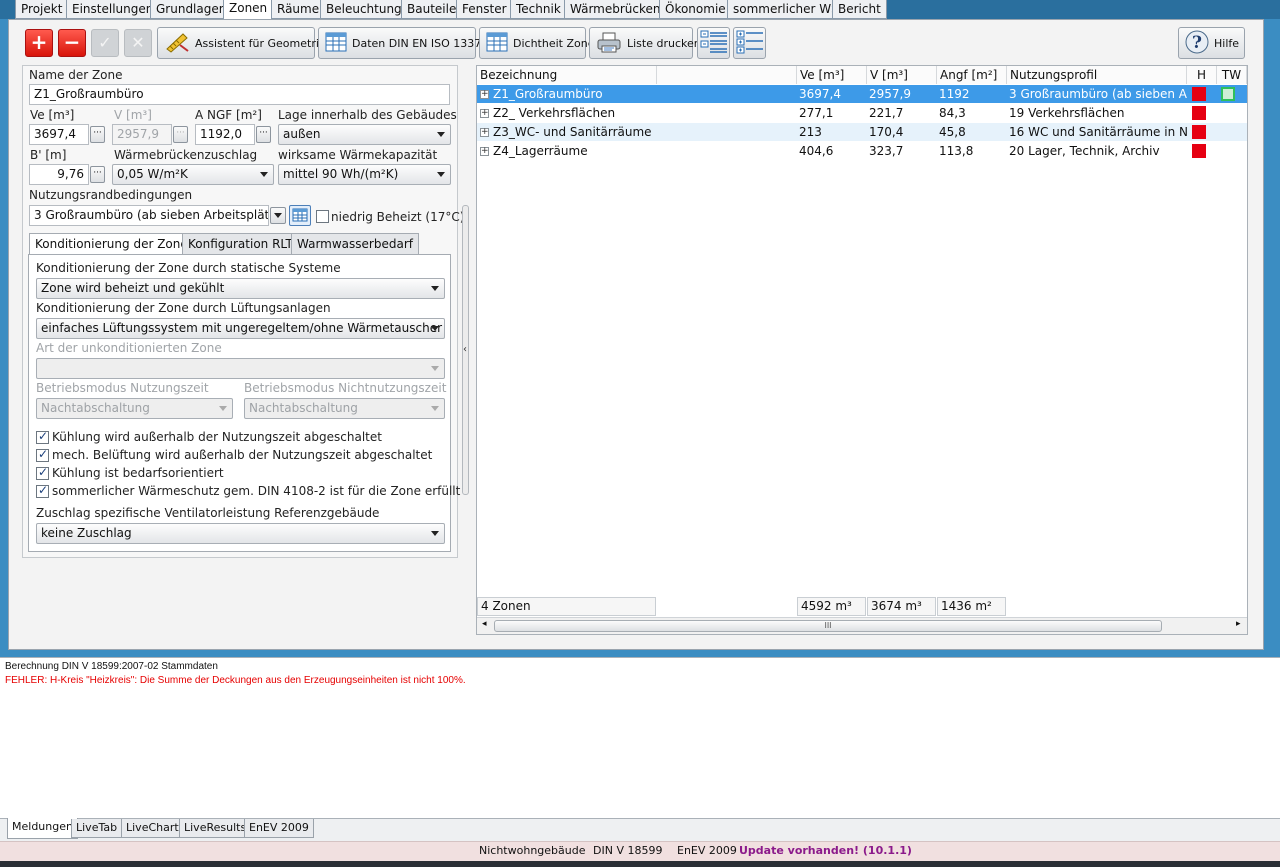 The image size is (1280, 867). Describe the element at coordinates (825, 850) in the screenshot. I see `status-update-link: Update vorhanden! (10.1.1)` at that location.